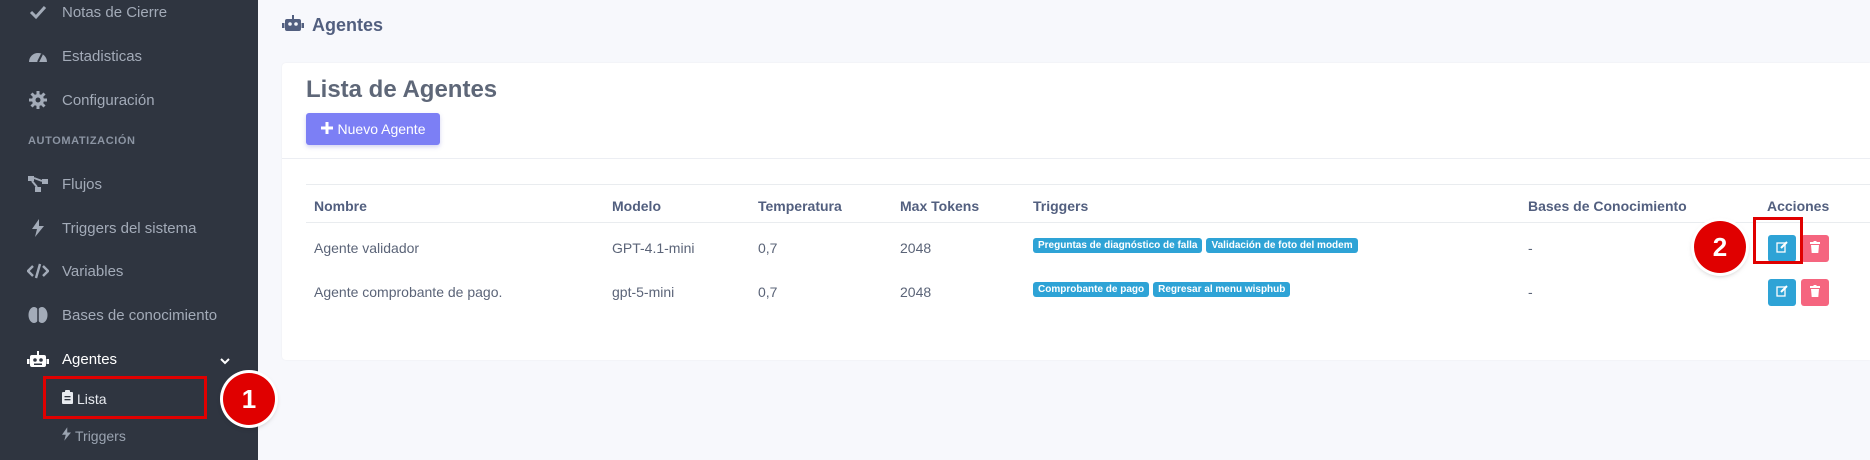 This screenshot has width=1870, height=460. Describe the element at coordinates (225, 360) in the screenshot. I see `chevron-down-icon` at that location.